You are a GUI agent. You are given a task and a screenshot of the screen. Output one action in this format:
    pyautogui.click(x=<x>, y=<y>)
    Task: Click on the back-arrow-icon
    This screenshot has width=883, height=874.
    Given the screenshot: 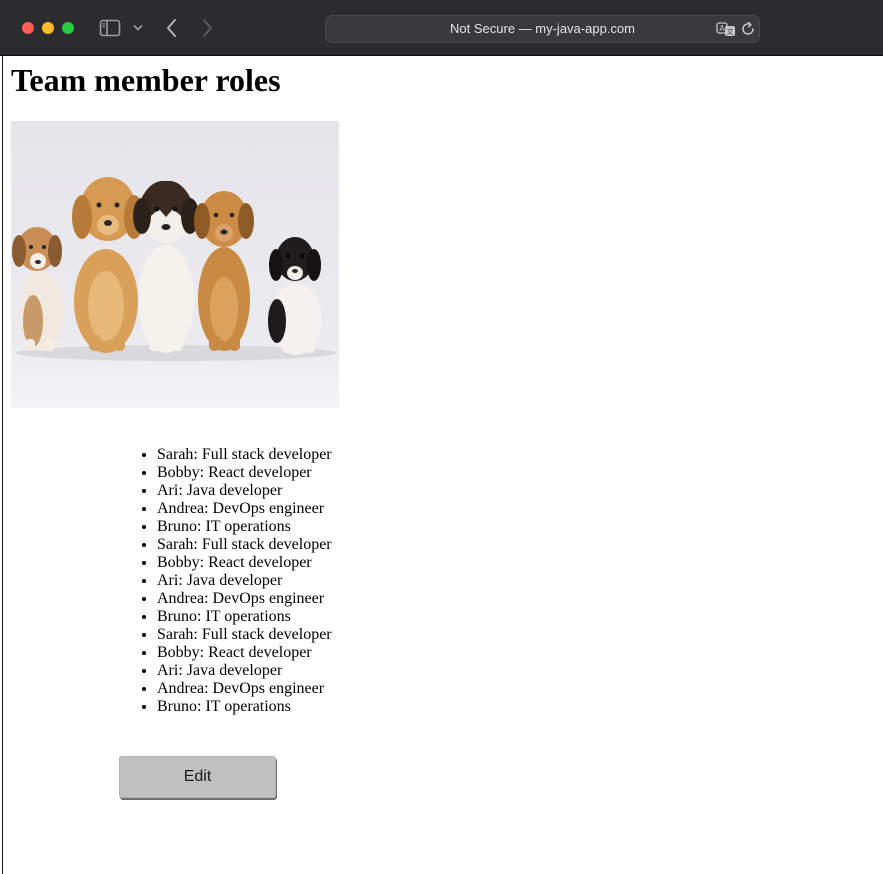 What is the action you would take?
    pyautogui.click(x=172, y=28)
    